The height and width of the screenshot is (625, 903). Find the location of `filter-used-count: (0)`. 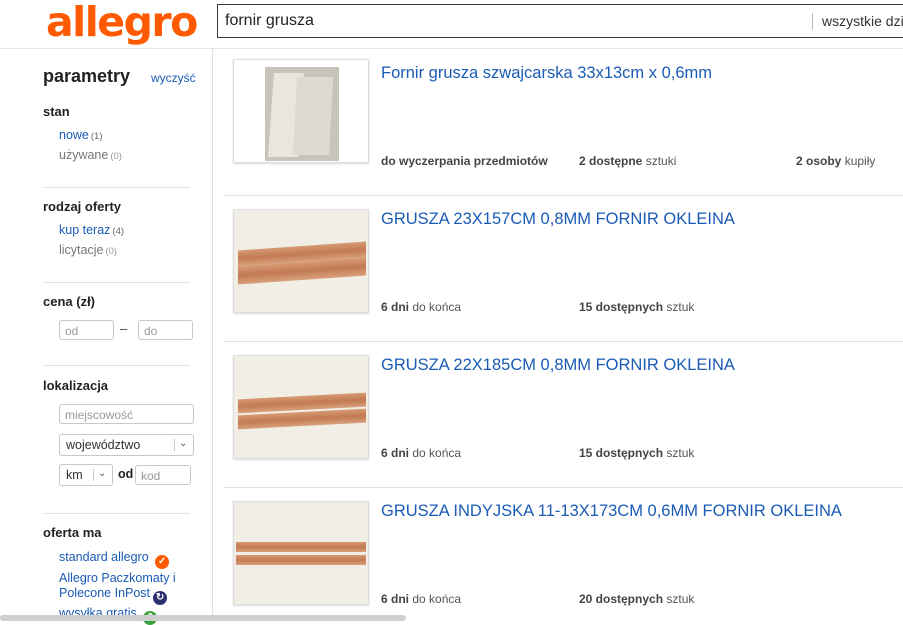

filter-used-count: (0) is located at coordinates (116, 156).